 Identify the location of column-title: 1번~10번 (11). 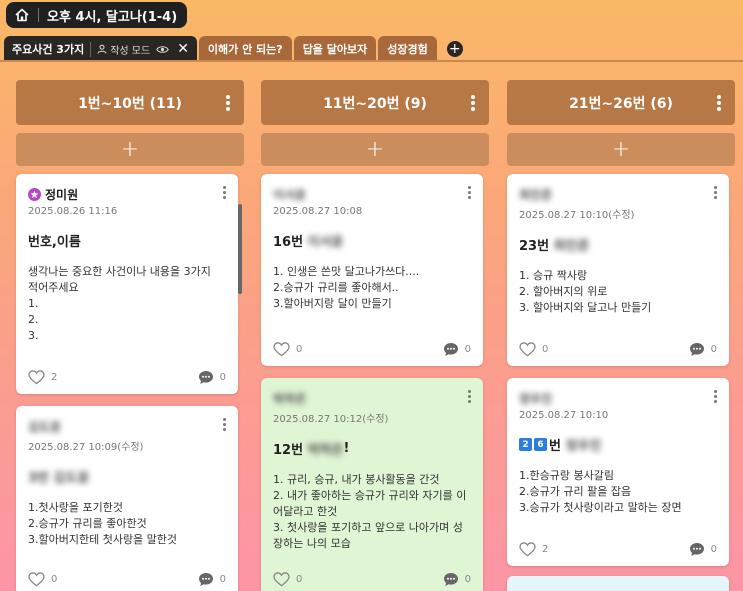
(130, 103).